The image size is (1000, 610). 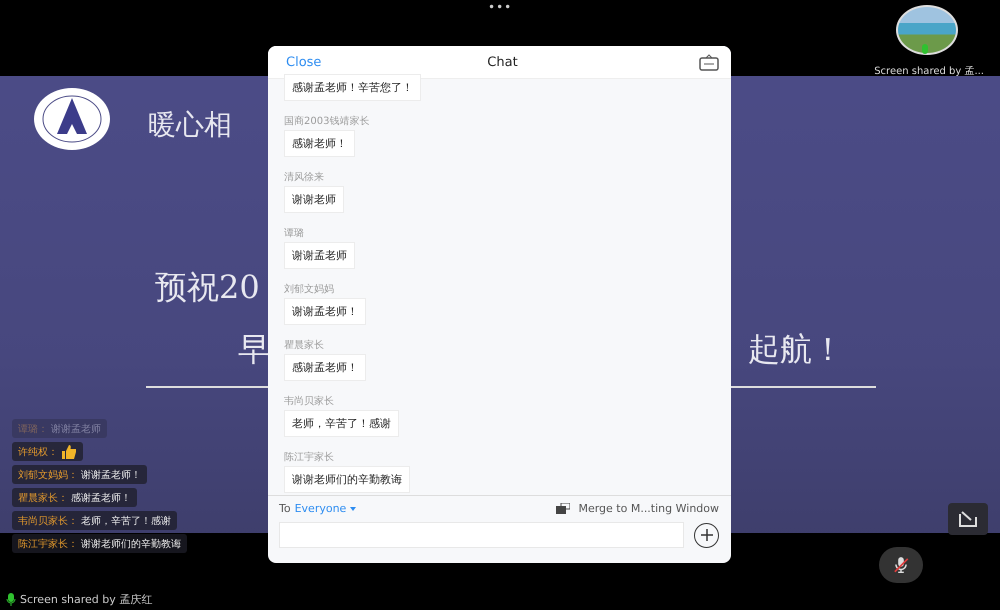 I want to click on message-text: 感谢孟老师！, so click(x=101, y=498).